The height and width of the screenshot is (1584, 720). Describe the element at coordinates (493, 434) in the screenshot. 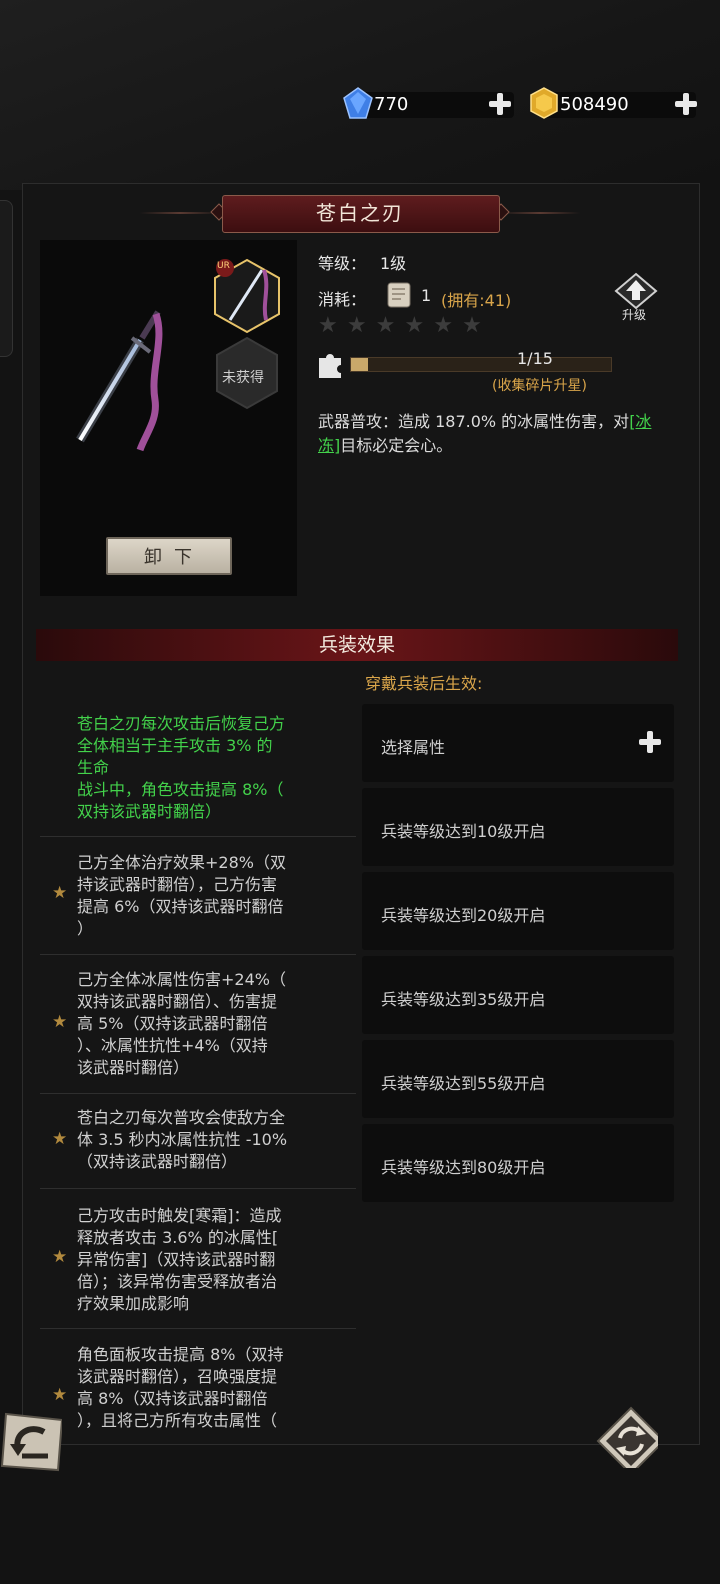

I see `weapon-description: 武器普攻：造成 187.0% 的冰属性伤害，对[冰冻]目标必定会心。` at that location.